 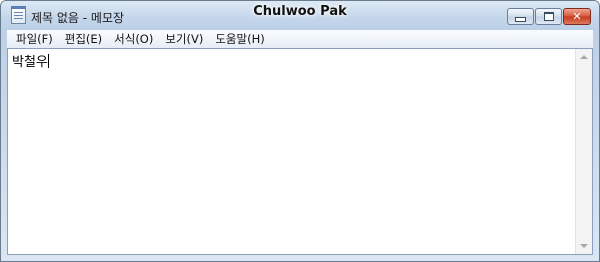 What do you see at coordinates (239, 39) in the screenshot?
I see `menu-help: 도움말(H)` at bounding box center [239, 39].